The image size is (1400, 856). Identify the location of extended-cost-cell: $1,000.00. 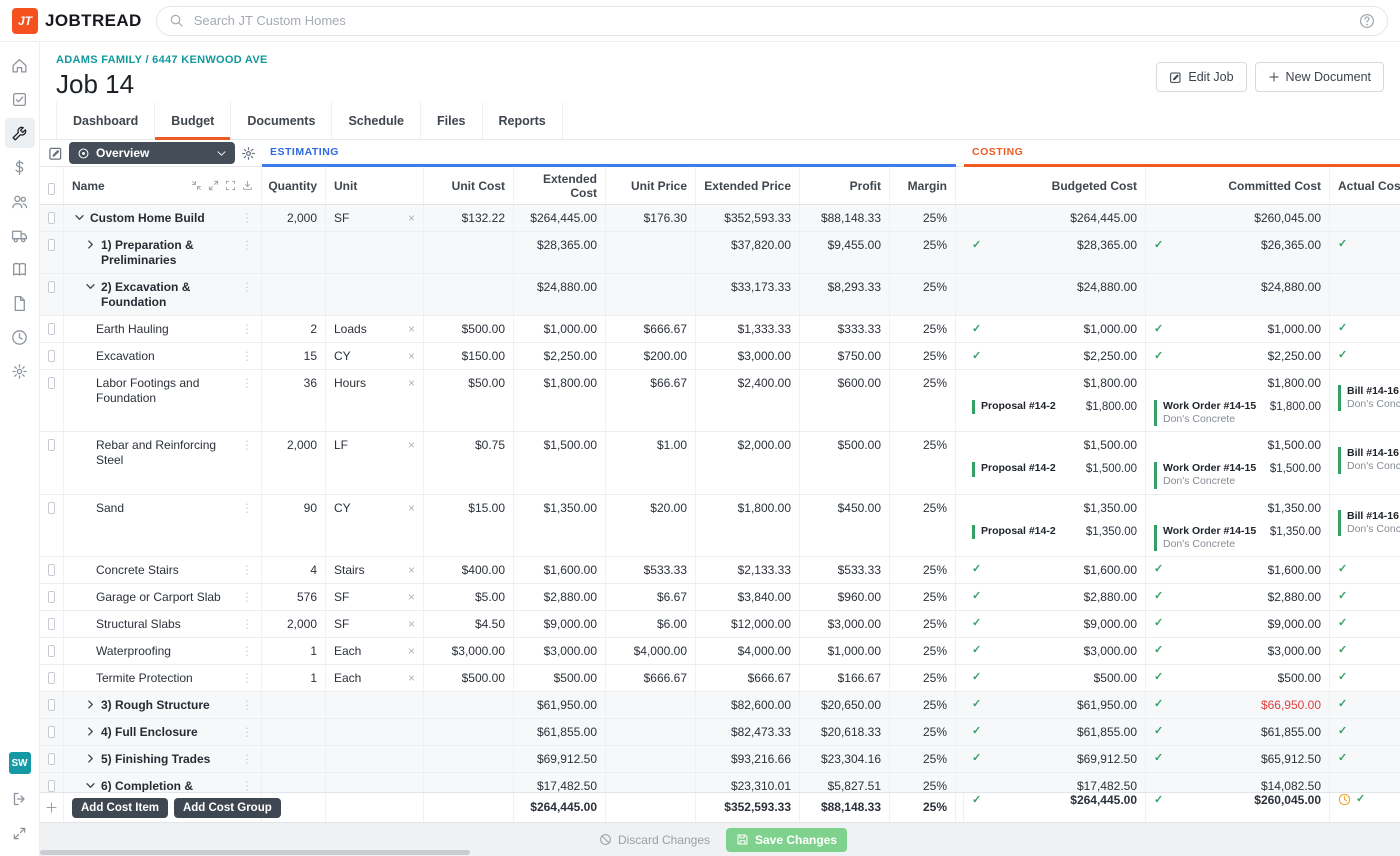
(560, 329).